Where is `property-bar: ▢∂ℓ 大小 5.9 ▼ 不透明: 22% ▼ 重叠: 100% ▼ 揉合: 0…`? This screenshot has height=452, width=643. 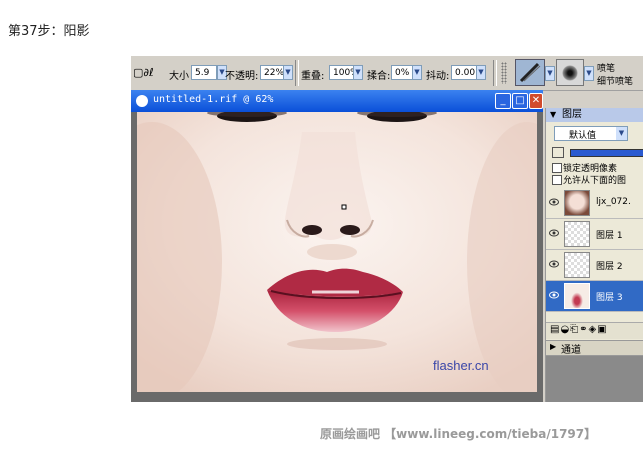
property-bar: ▢∂ℓ 大小 5.9 ▼ 不透明: 22% ▼ 重叠: 100% ▼ 揉合: 0… is located at coordinates (387, 73).